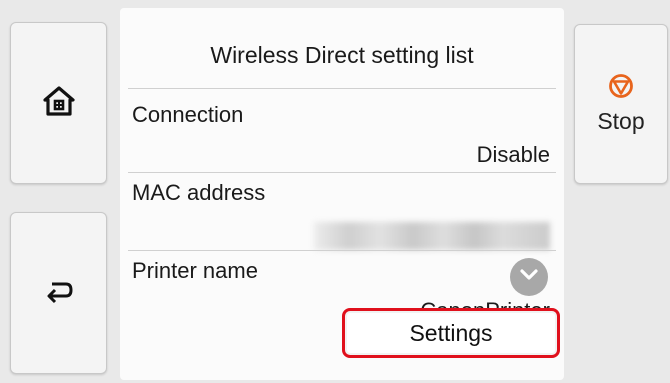  I want to click on back-button, so click(58, 293).